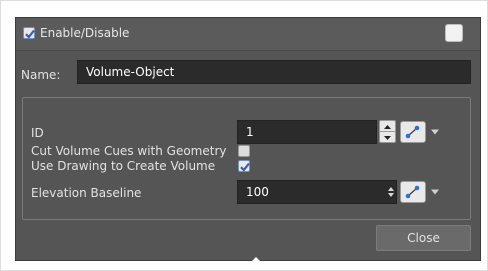 The image size is (488, 271). Describe the element at coordinates (423, 238) in the screenshot. I see `close-button: Close` at that location.